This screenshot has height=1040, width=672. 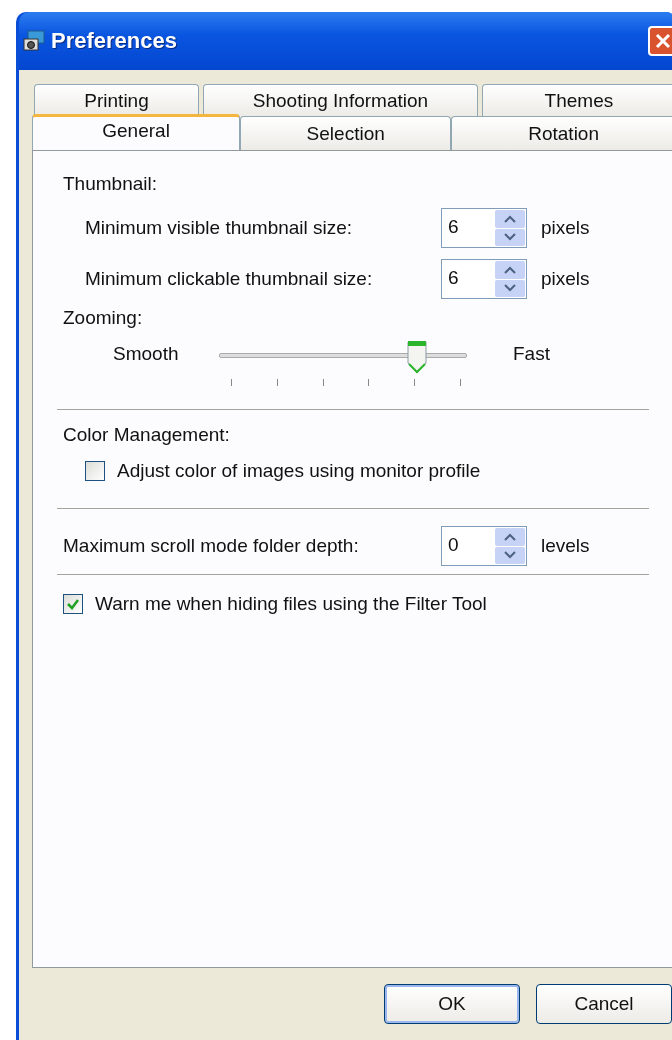 What do you see at coordinates (110, 184) in the screenshot?
I see `section-heading: Thumbnail:` at bounding box center [110, 184].